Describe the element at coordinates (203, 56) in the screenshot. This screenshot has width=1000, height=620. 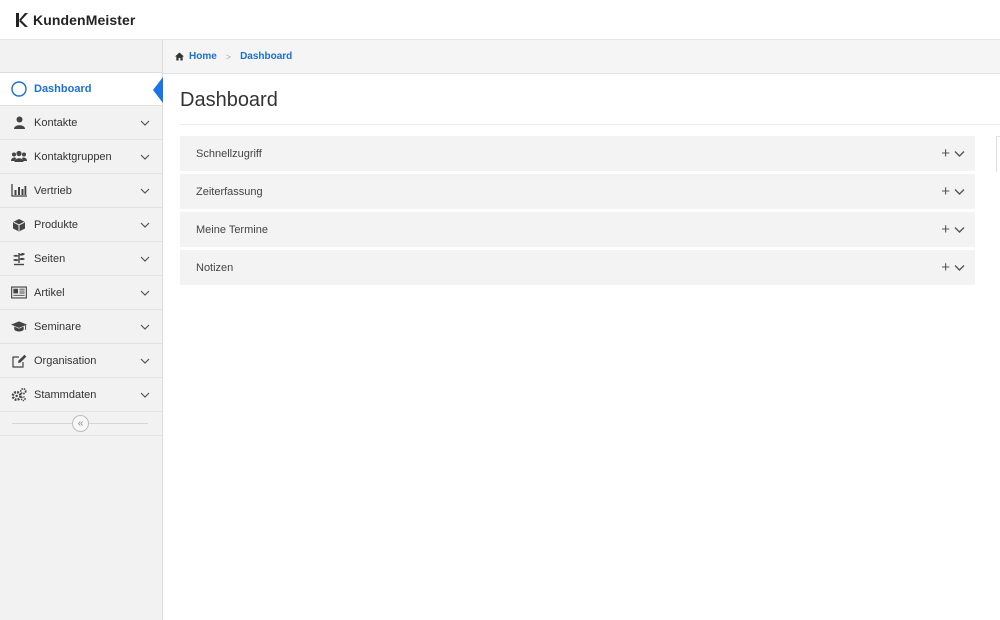
I see `breadcrumb-home-link: Home` at that location.